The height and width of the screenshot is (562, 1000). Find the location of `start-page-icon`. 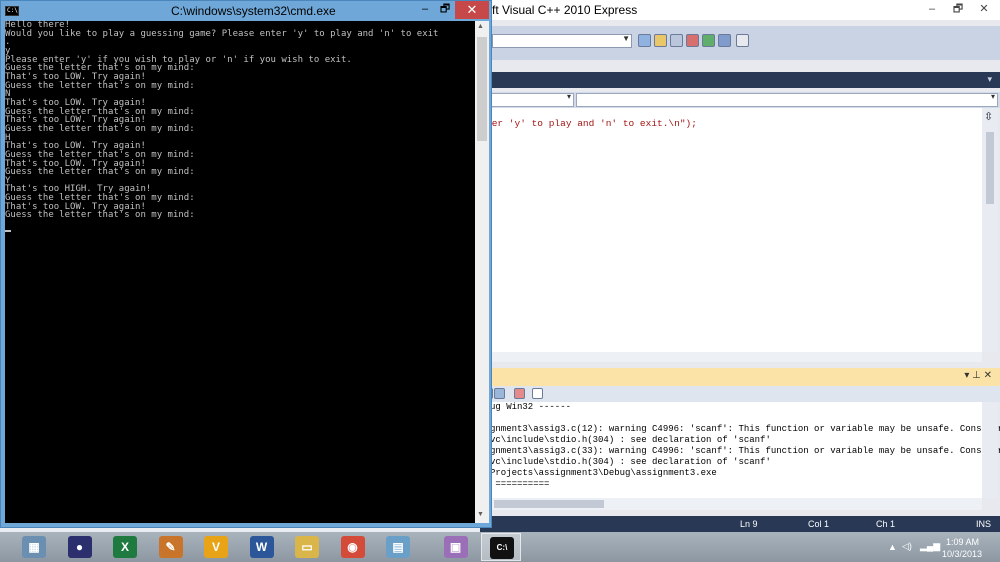

start-page-icon is located at coordinates (708, 40).